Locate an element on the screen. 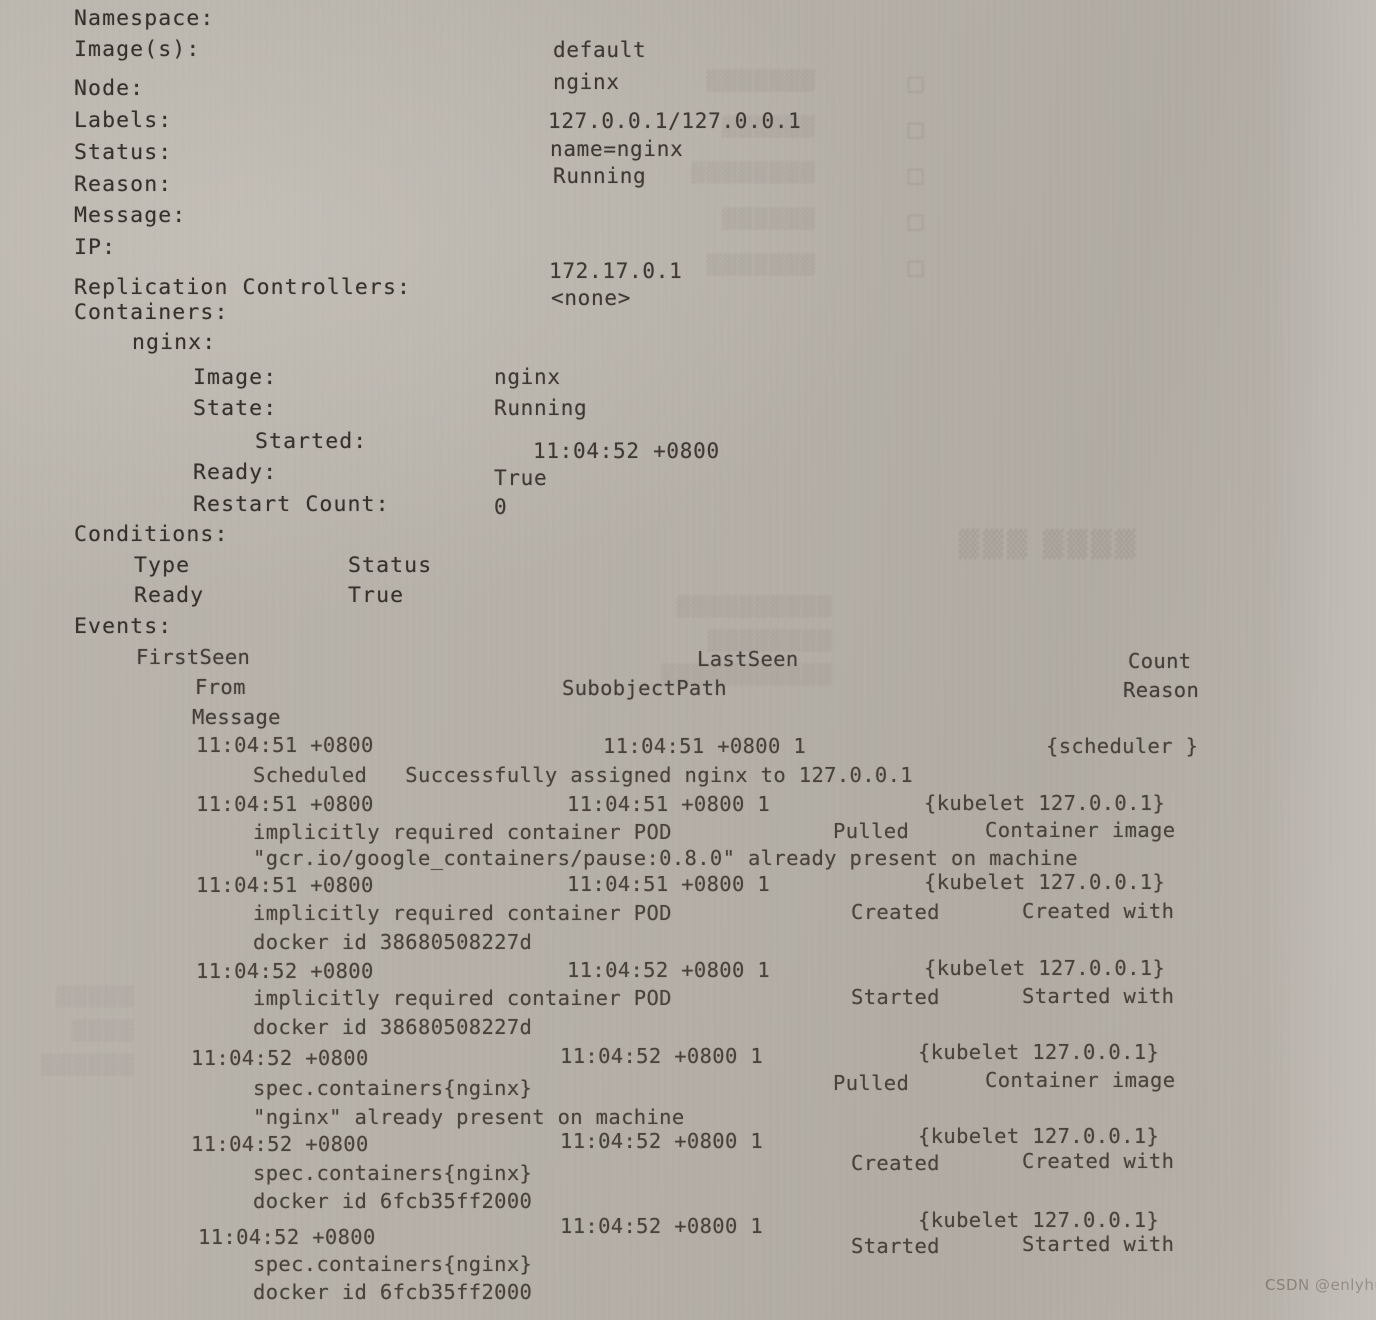 Image resolution: width=1376 pixels, height=1320 pixels. field-value-replication-controllers: <none> is located at coordinates (591, 298).